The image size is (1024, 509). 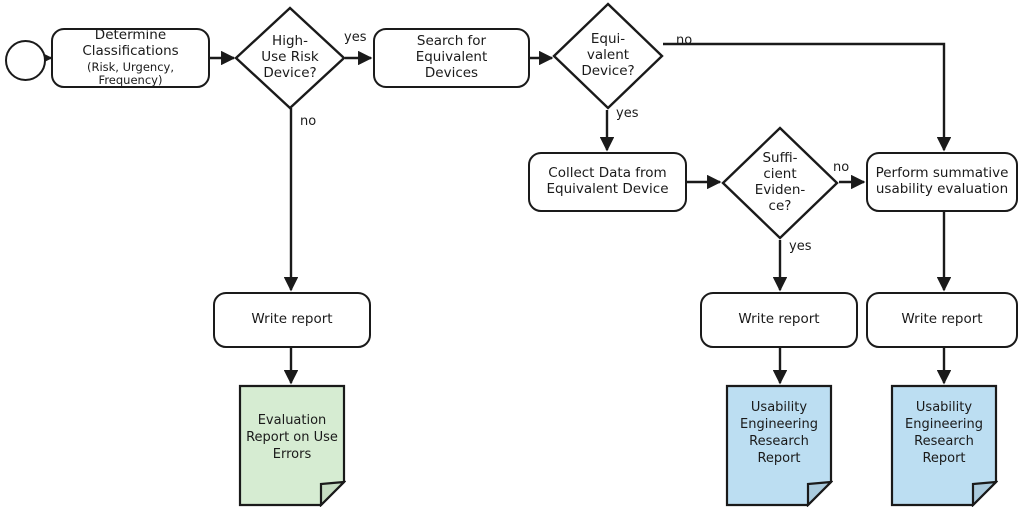 I want to click on node-sufficient-evidence: Suffi- cient Eviden- ce?, so click(x=780, y=183).